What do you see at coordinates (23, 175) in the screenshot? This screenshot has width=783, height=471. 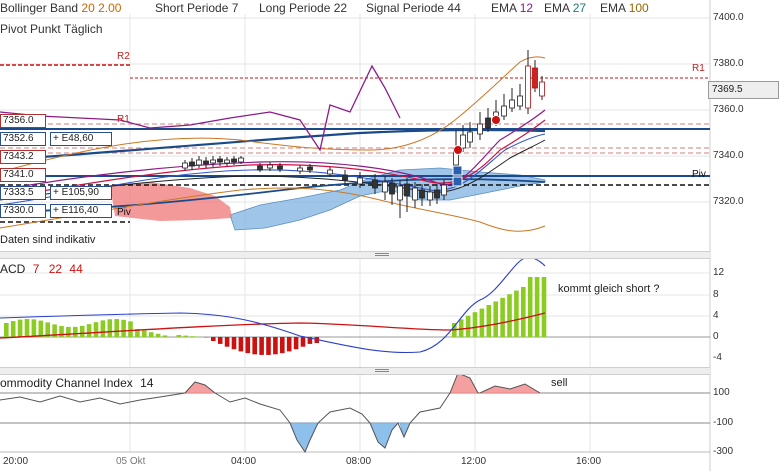 I see `price-tag: 7341.0` at bounding box center [23, 175].